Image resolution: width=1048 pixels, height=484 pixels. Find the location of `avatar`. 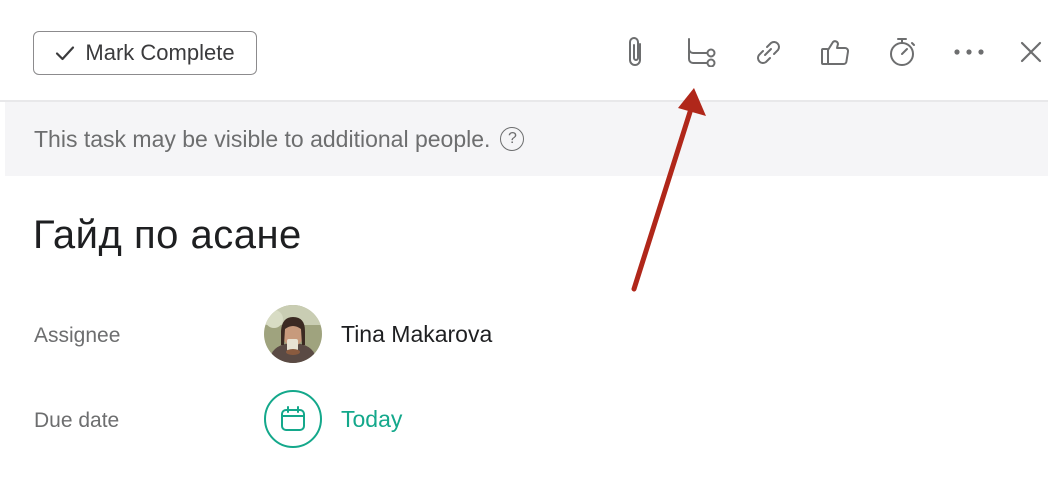

avatar is located at coordinates (293, 334).